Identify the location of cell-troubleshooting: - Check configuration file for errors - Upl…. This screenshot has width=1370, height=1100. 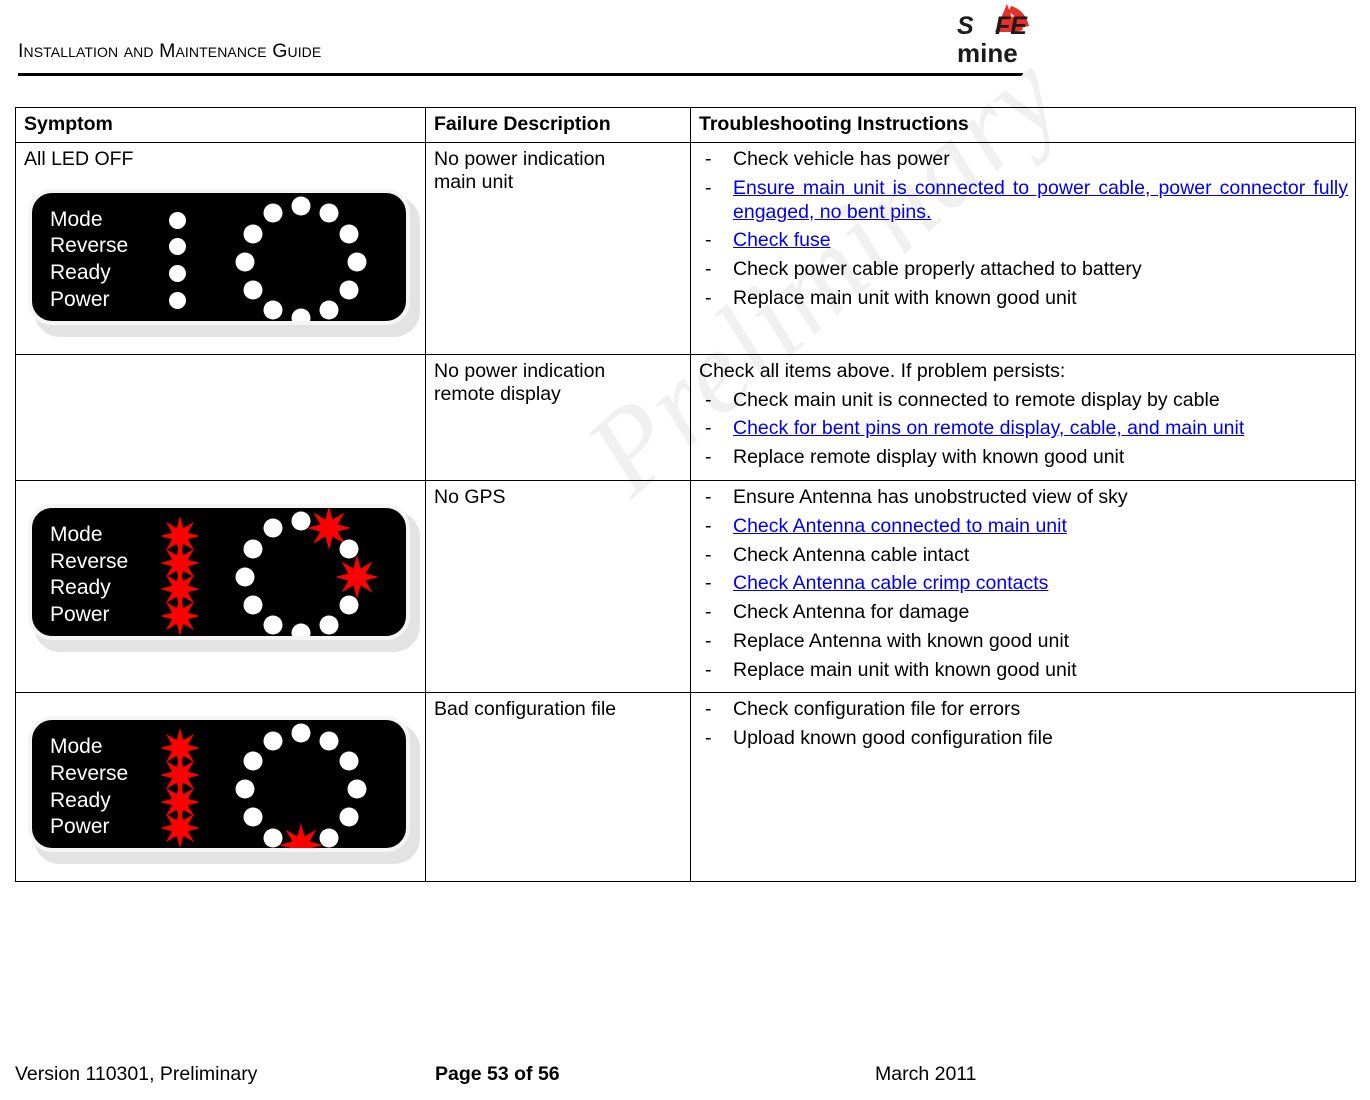
(1023, 787).